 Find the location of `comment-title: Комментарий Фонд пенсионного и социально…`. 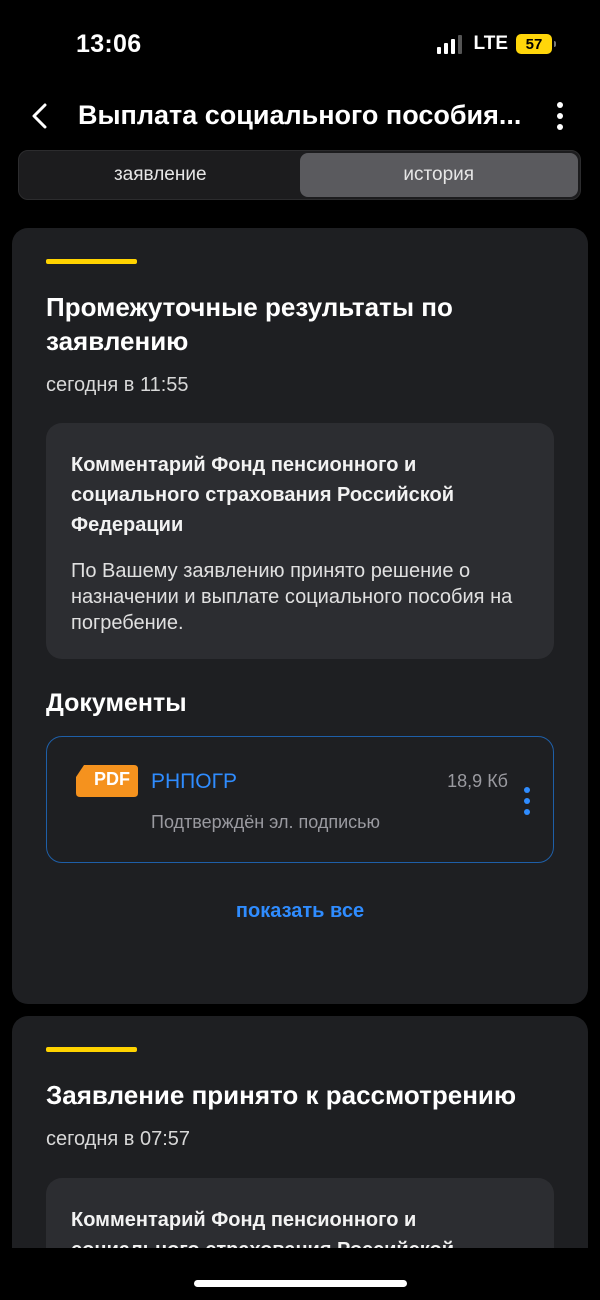

comment-title: Комментарий Фонд пенсионного и социально… is located at coordinates (263, 495).